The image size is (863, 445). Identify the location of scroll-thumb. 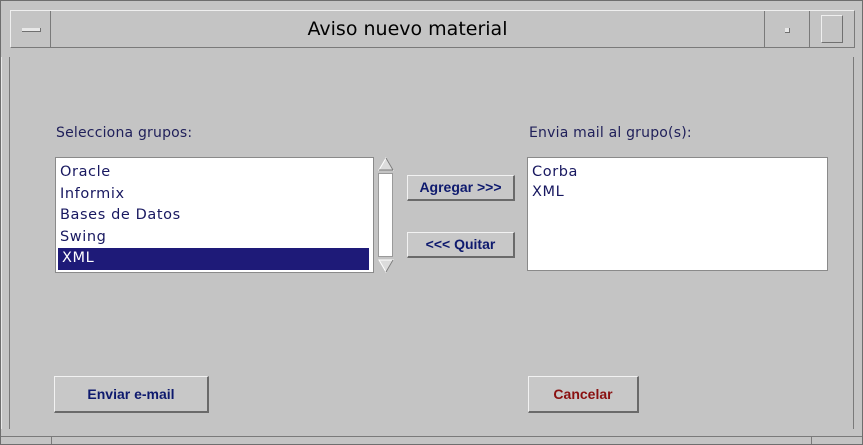
(385, 215).